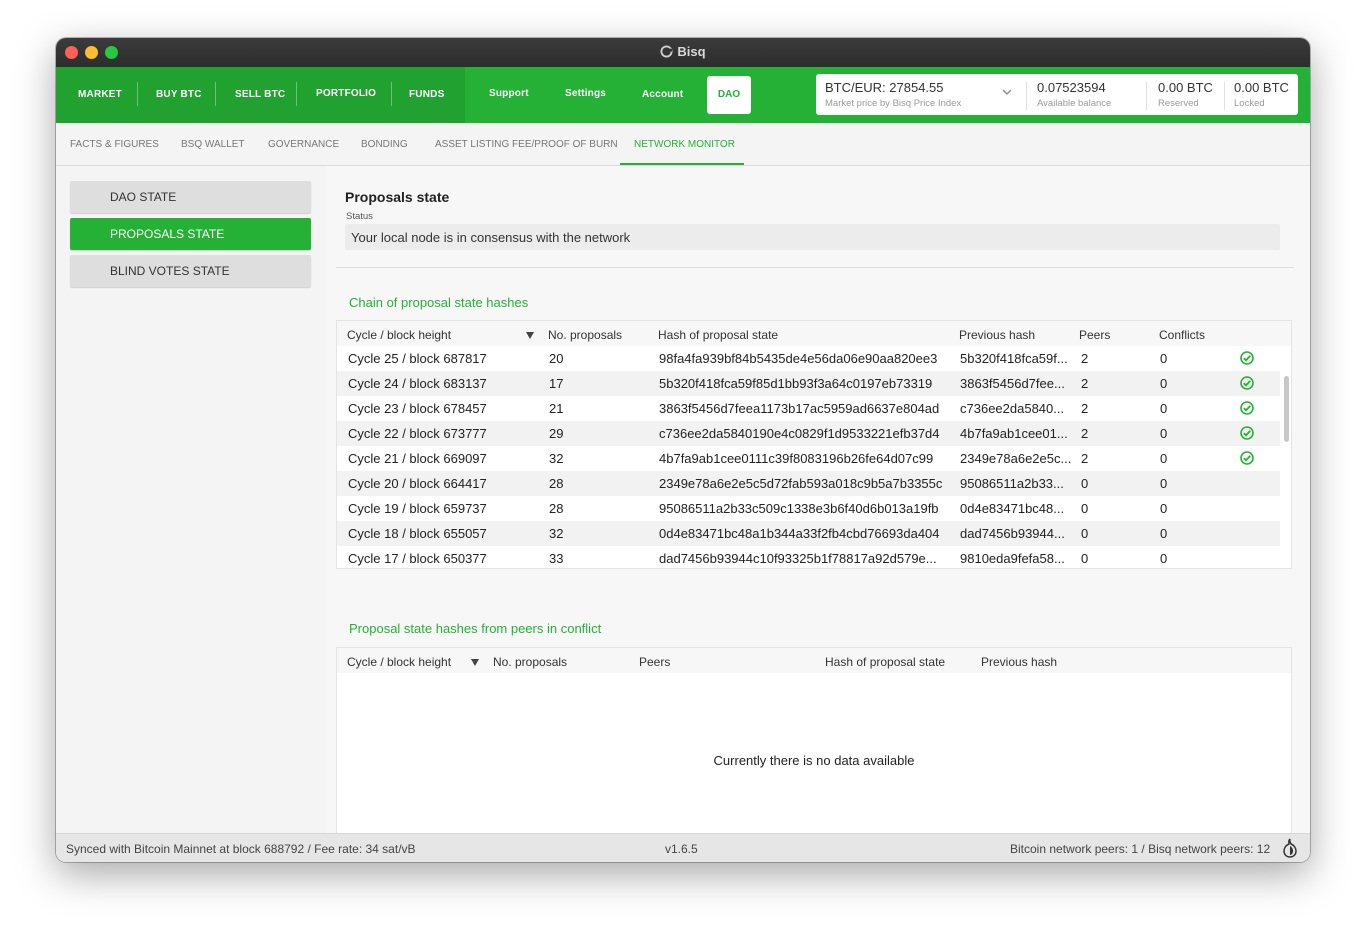 The height and width of the screenshot is (937, 1366). What do you see at coordinates (1285, 457) in the screenshot?
I see `table-scrollbar` at bounding box center [1285, 457].